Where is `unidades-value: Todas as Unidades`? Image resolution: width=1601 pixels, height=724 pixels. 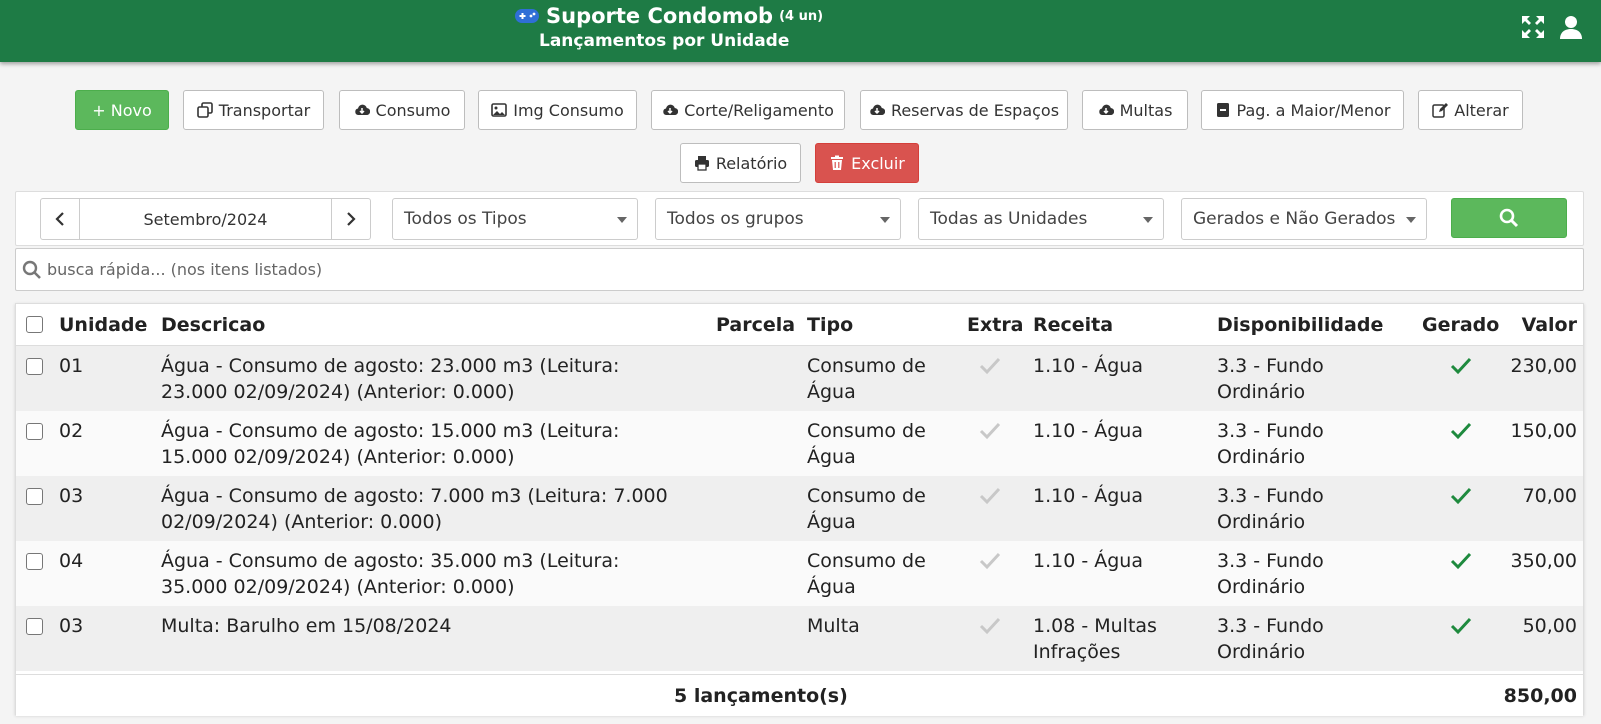
unidades-value: Todas as Unidades is located at coordinates (1009, 219).